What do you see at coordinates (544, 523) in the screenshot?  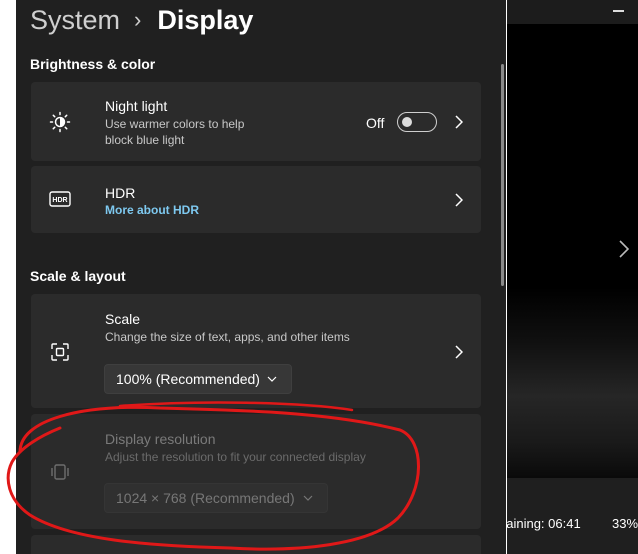 I see `time-remaining-text: naining: 06:41` at bounding box center [544, 523].